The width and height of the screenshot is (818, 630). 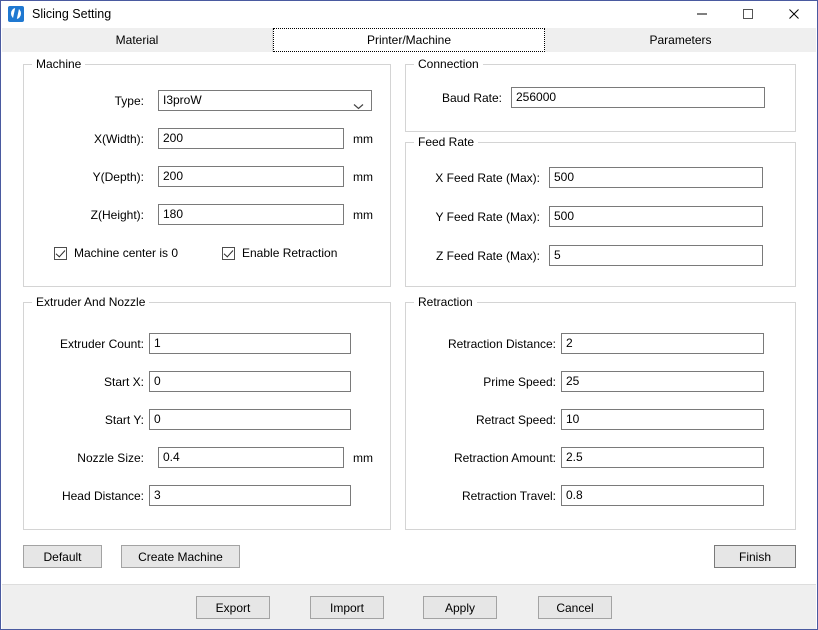 I want to click on retraction-travel-input: 0.8, so click(x=662, y=495).